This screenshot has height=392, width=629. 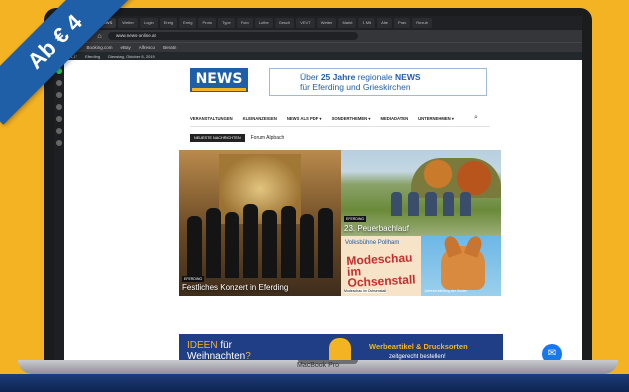 What do you see at coordinates (263, 23) in the screenshot?
I see `browser-tab: Lufbe` at bounding box center [263, 23].